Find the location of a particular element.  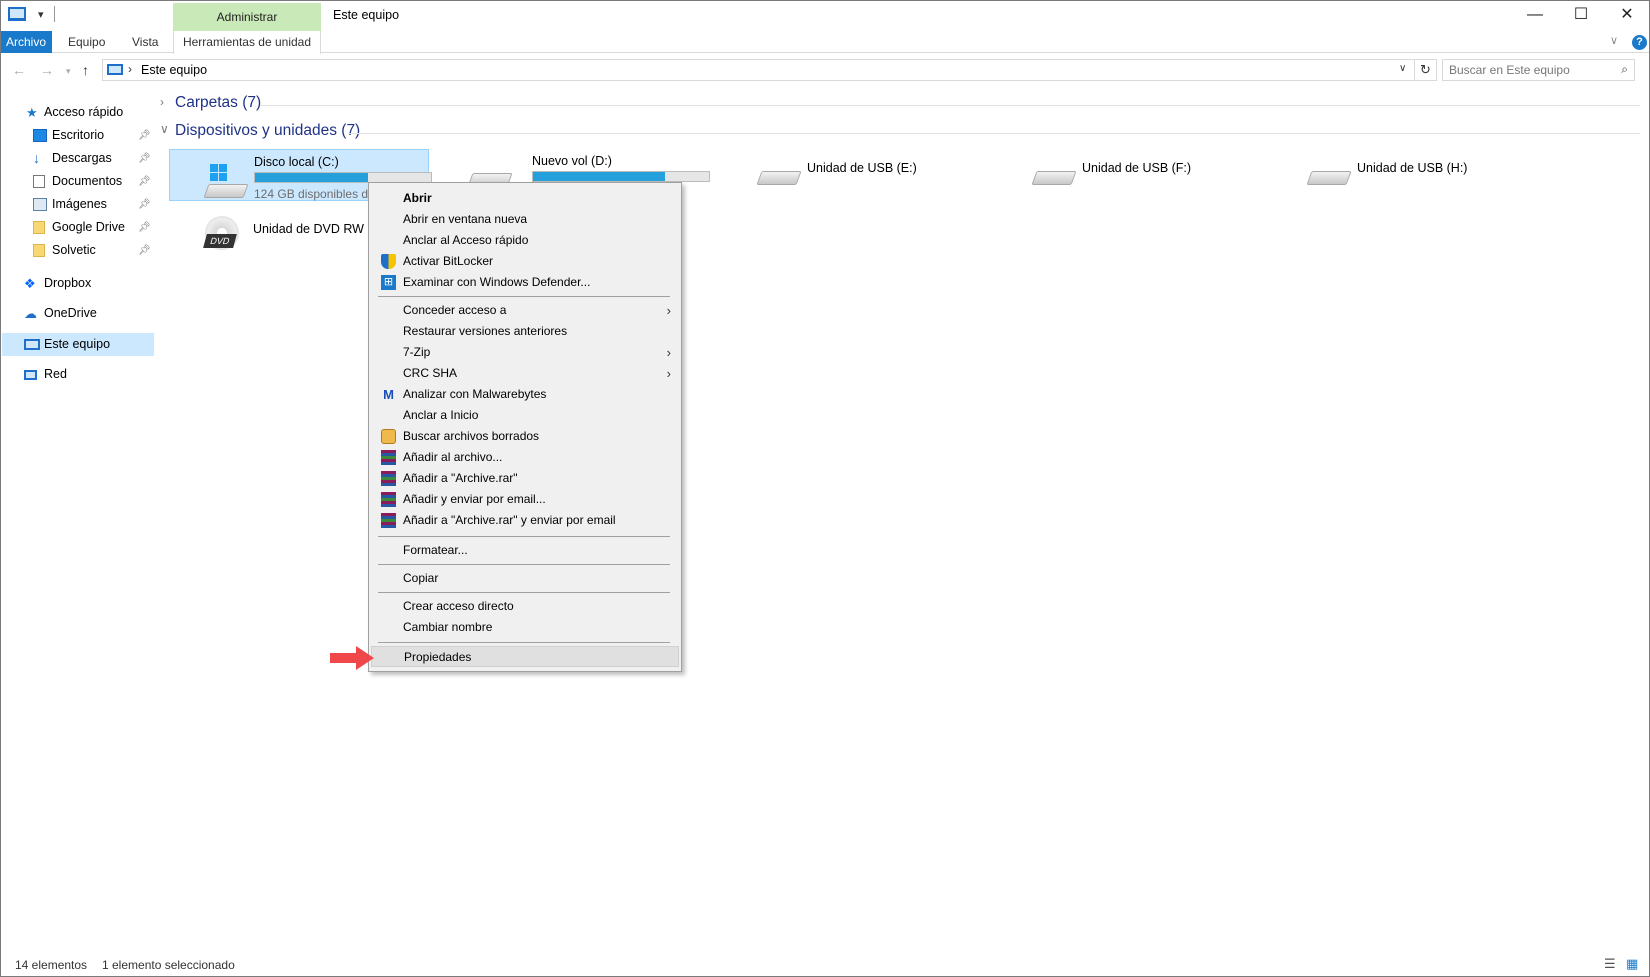

group-header-dispositivos: Dispositivos y unidades (7) is located at coordinates (267, 131).